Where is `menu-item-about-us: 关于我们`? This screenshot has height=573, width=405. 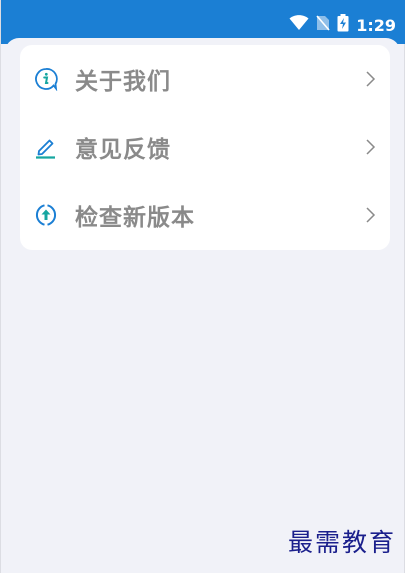 menu-item-about-us: 关于我们 is located at coordinates (205, 79).